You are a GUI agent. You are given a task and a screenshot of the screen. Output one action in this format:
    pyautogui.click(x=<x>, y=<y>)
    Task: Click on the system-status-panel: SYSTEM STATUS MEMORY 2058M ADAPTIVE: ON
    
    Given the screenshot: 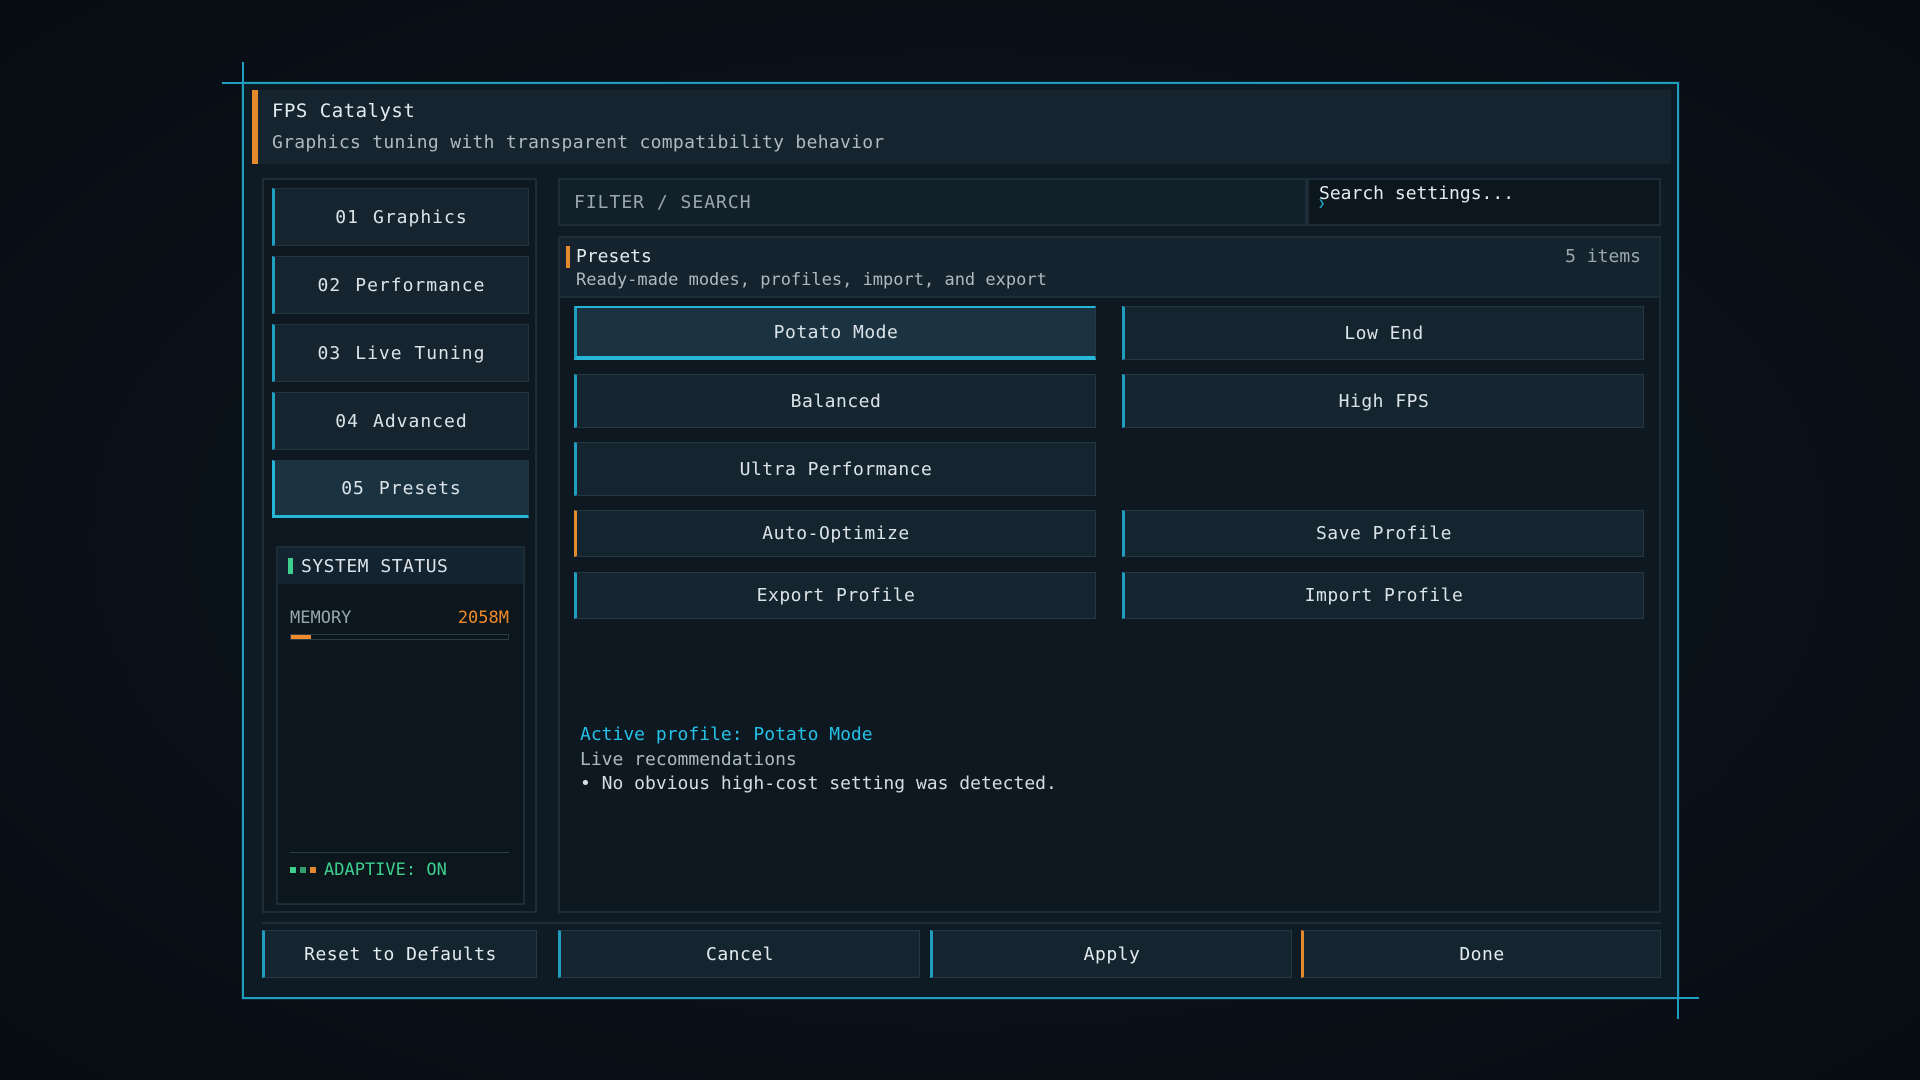 What is the action you would take?
    pyautogui.click(x=400, y=725)
    